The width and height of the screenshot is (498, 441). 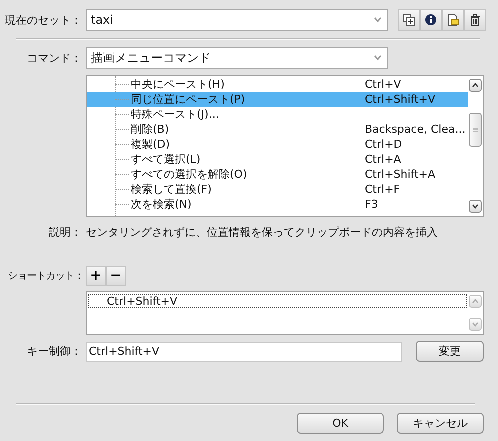 I want to click on cancel-button: キャンセル, so click(x=440, y=423).